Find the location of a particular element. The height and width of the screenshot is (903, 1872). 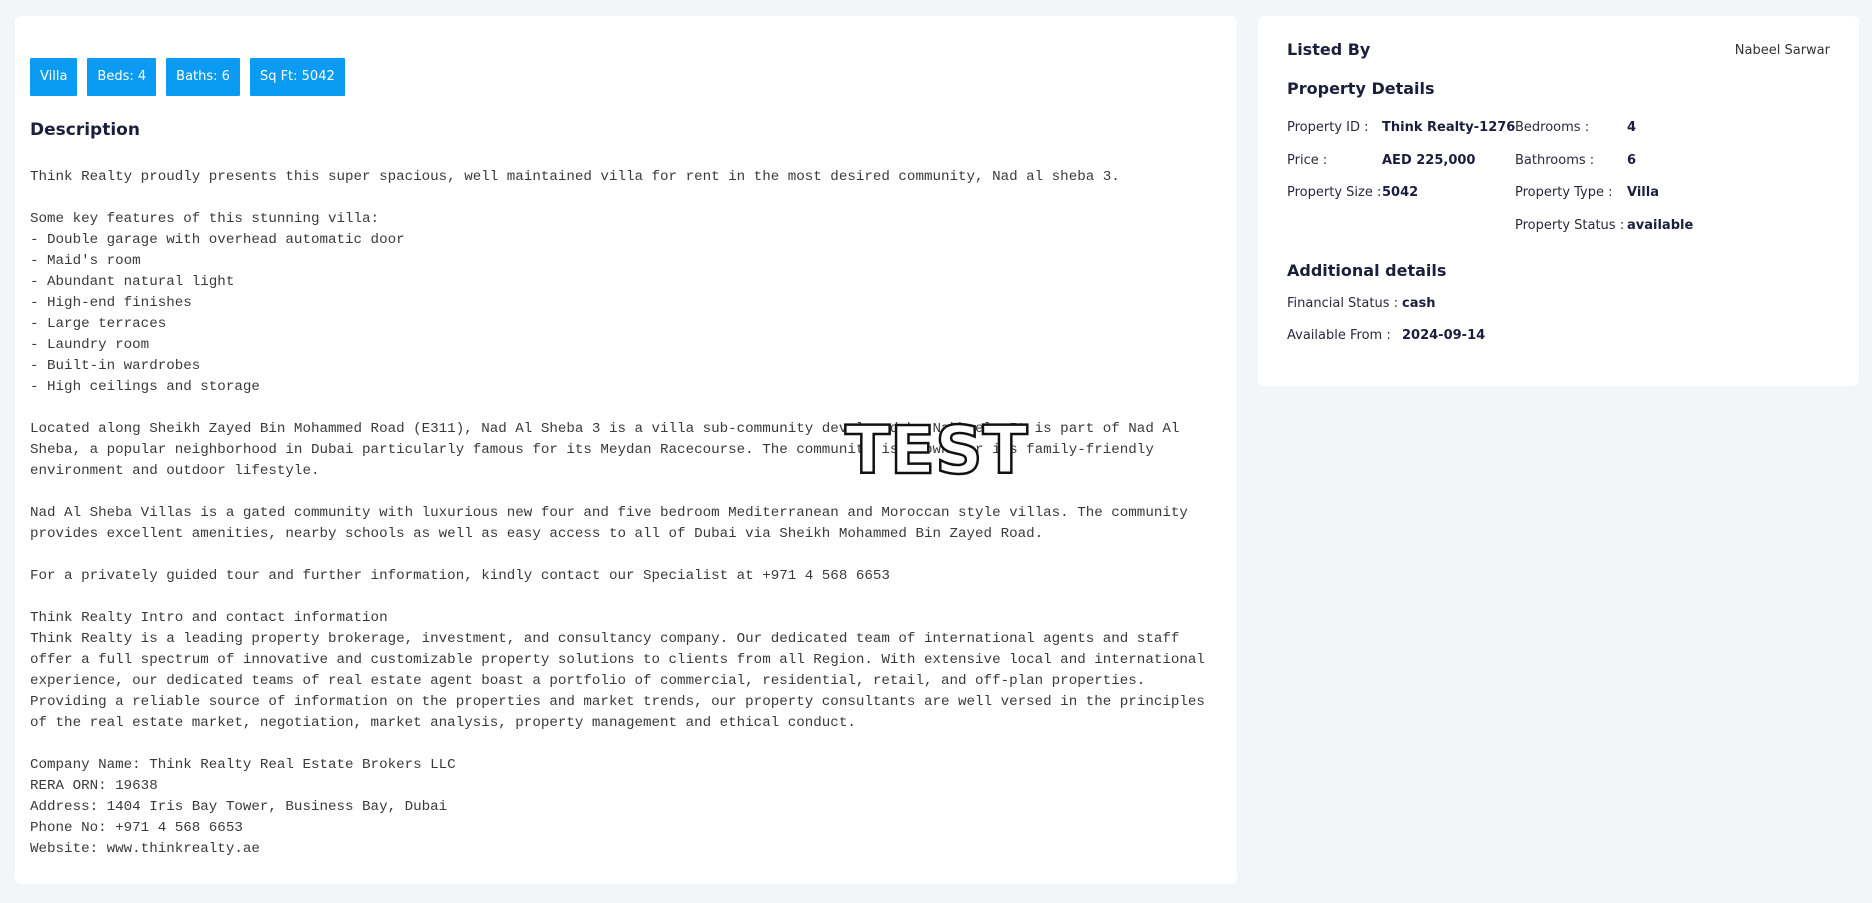

property-id-value: Think Realty-1276 is located at coordinates (1449, 127).